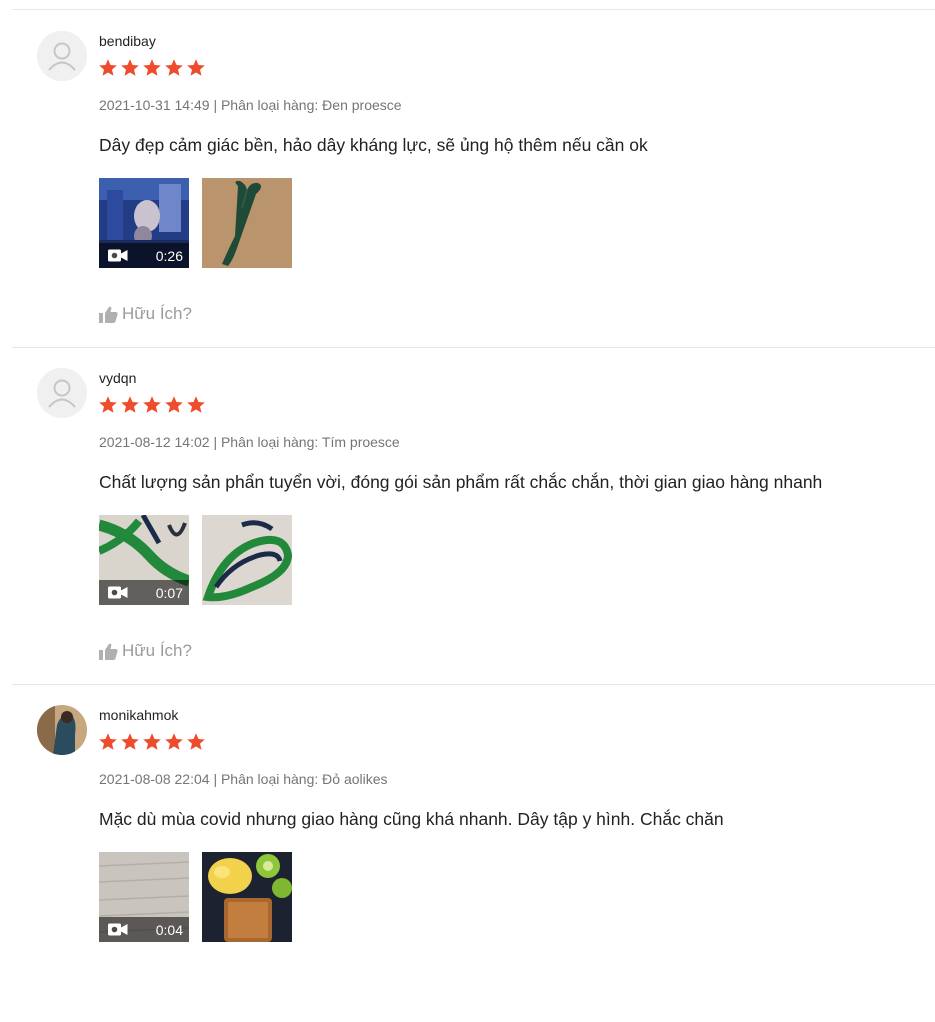 This screenshot has width=935, height=1022. I want to click on video-duration: 0:07, so click(169, 592).